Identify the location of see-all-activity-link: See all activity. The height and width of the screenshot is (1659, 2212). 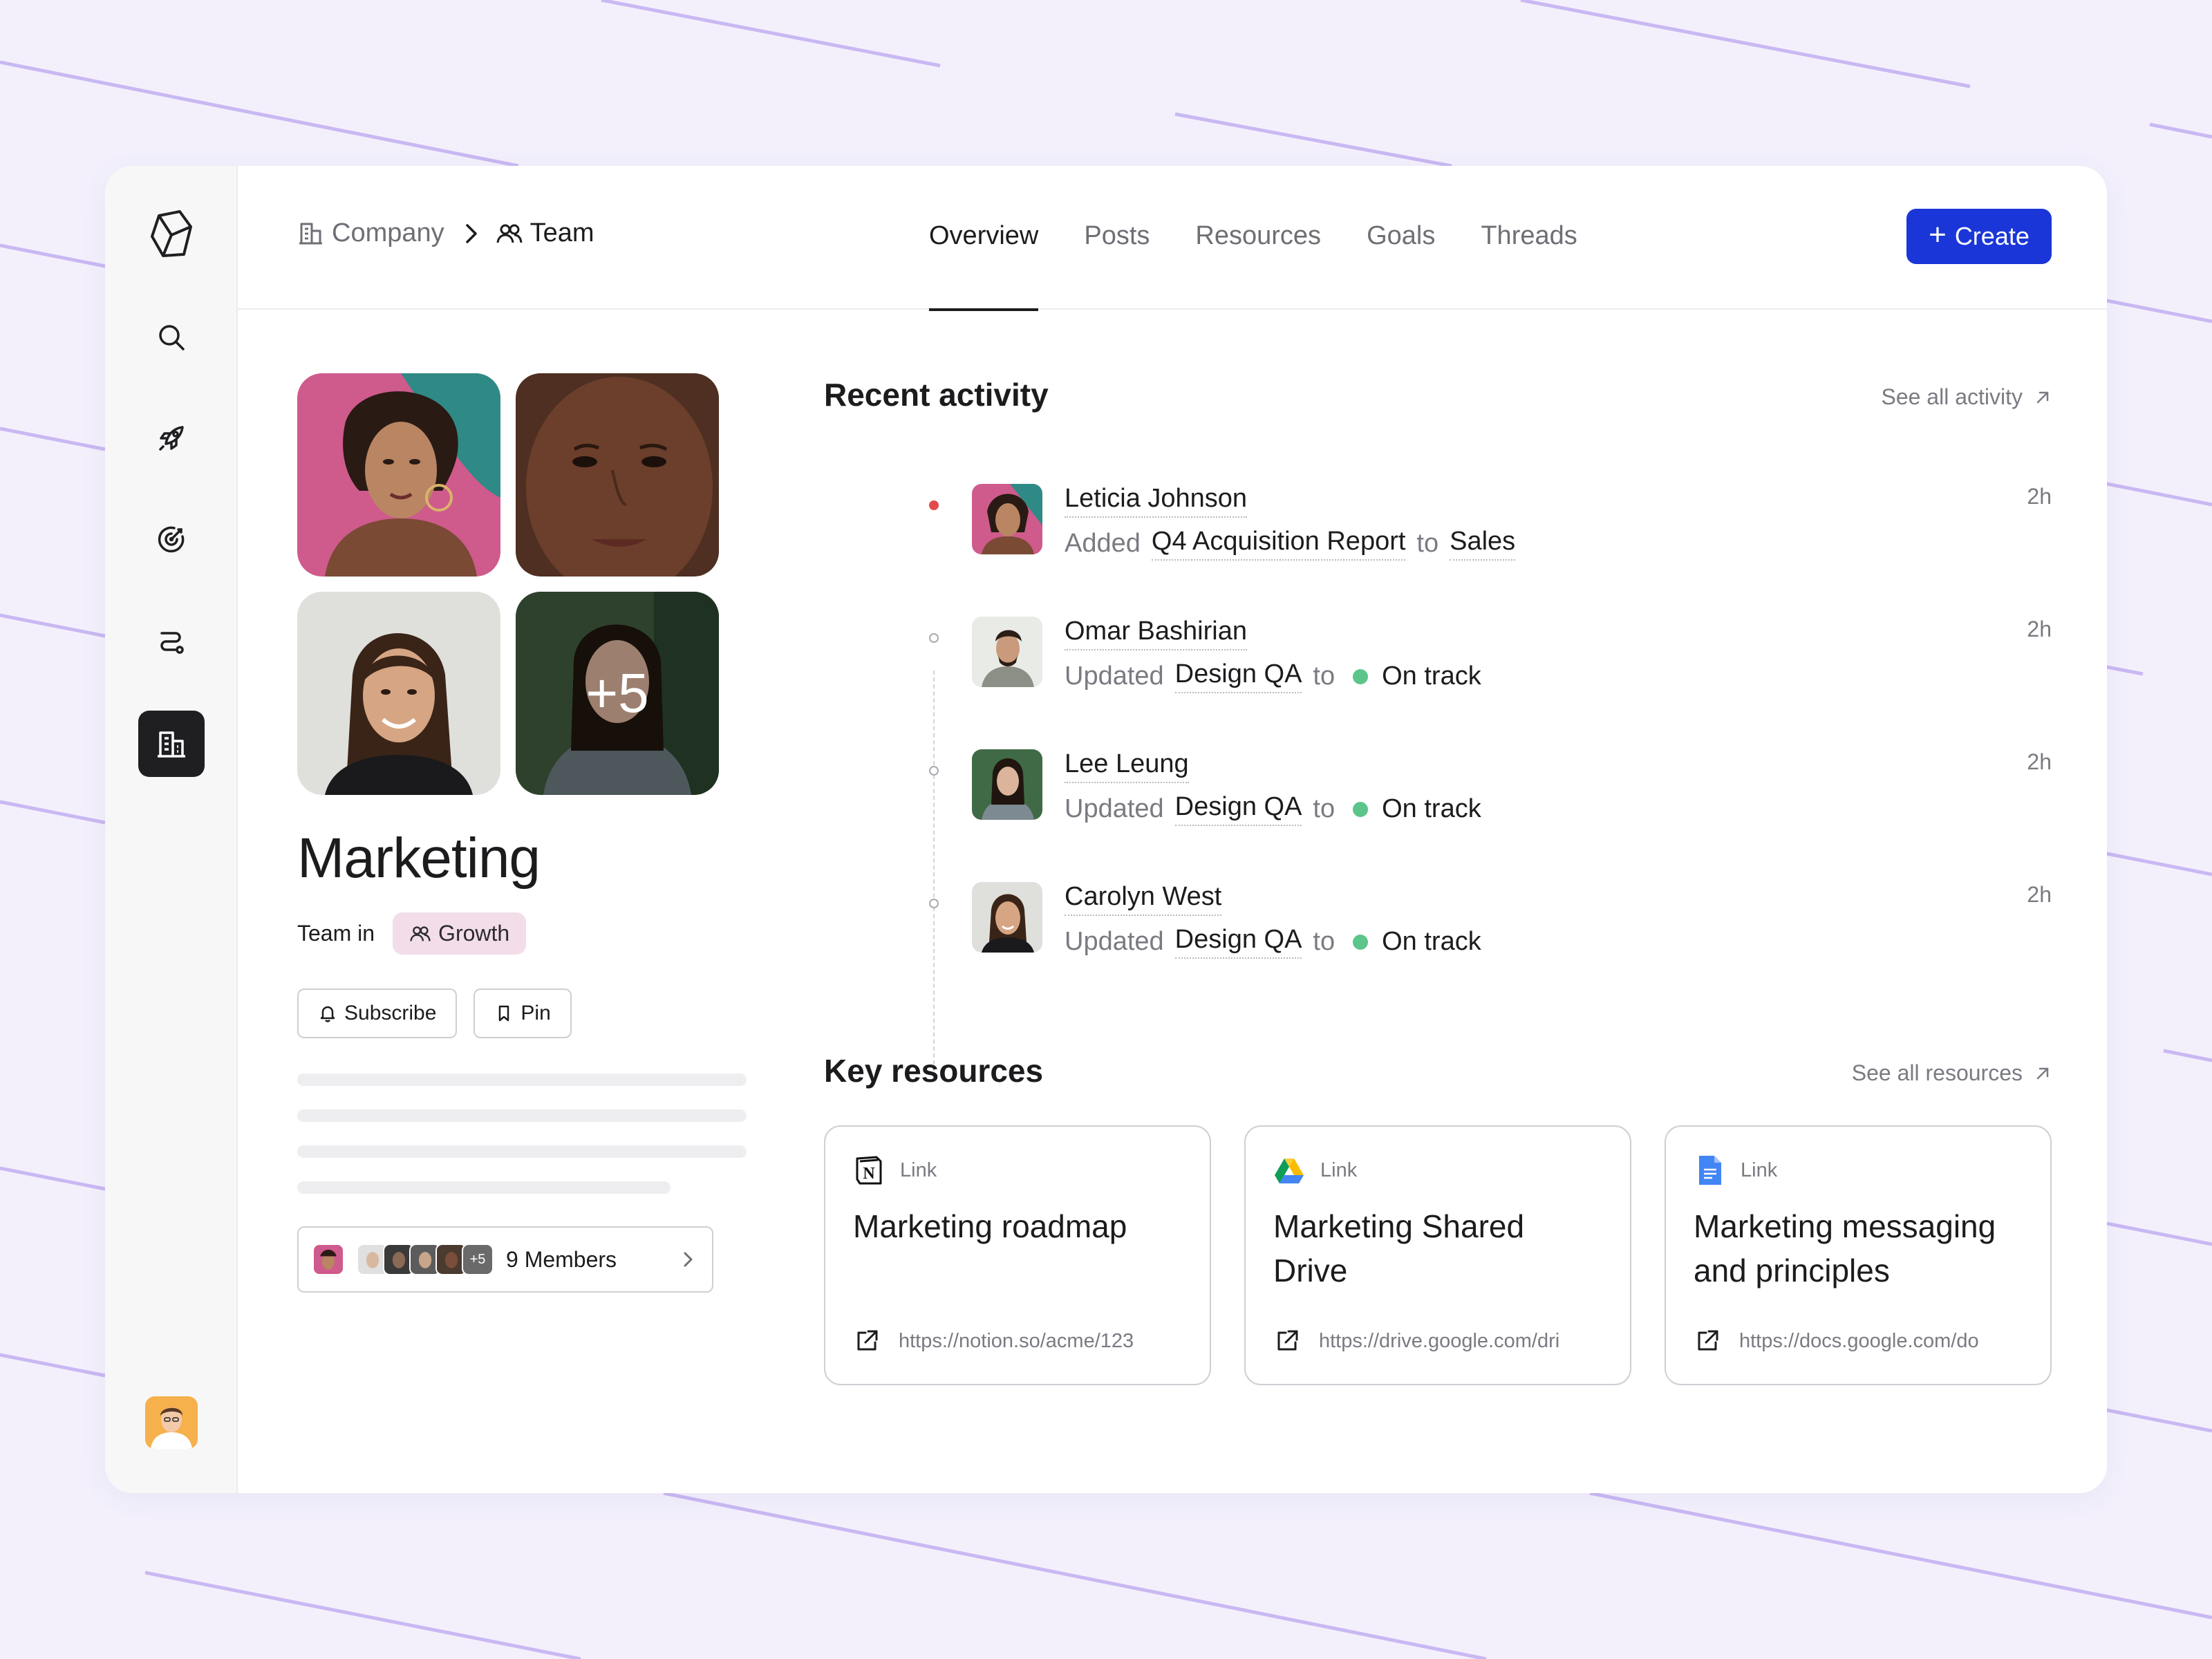
(1966, 397).